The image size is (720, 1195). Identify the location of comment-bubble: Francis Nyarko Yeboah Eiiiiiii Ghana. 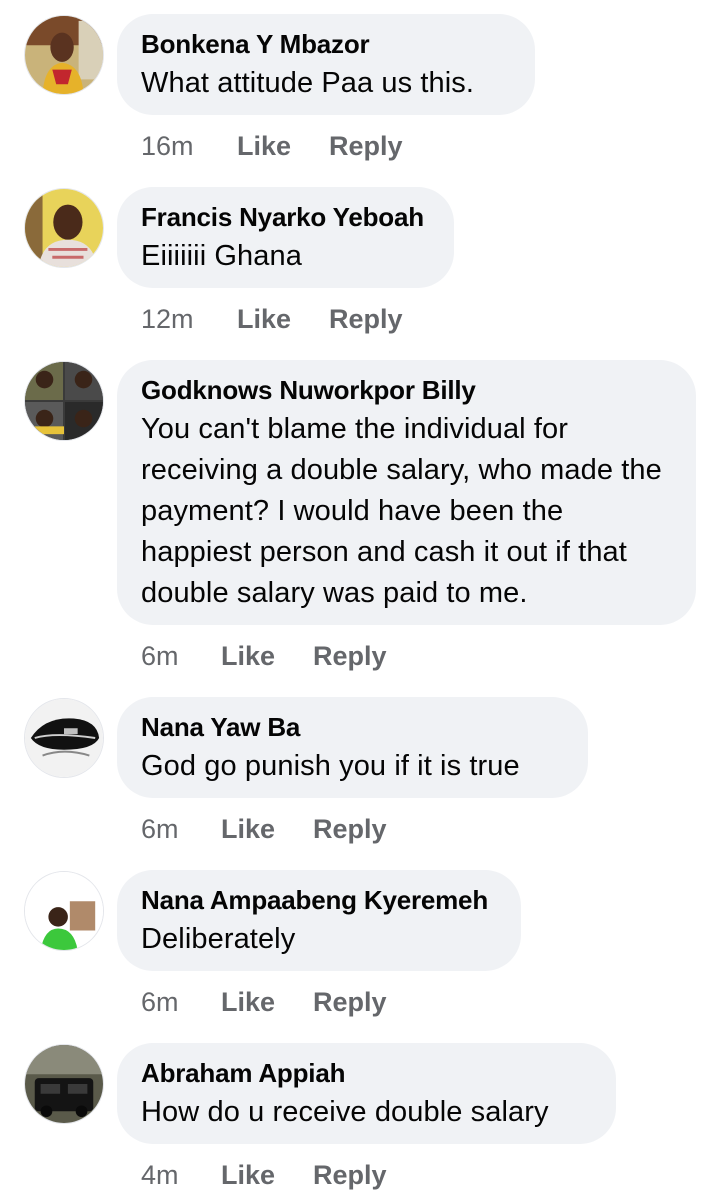
(285, 237).